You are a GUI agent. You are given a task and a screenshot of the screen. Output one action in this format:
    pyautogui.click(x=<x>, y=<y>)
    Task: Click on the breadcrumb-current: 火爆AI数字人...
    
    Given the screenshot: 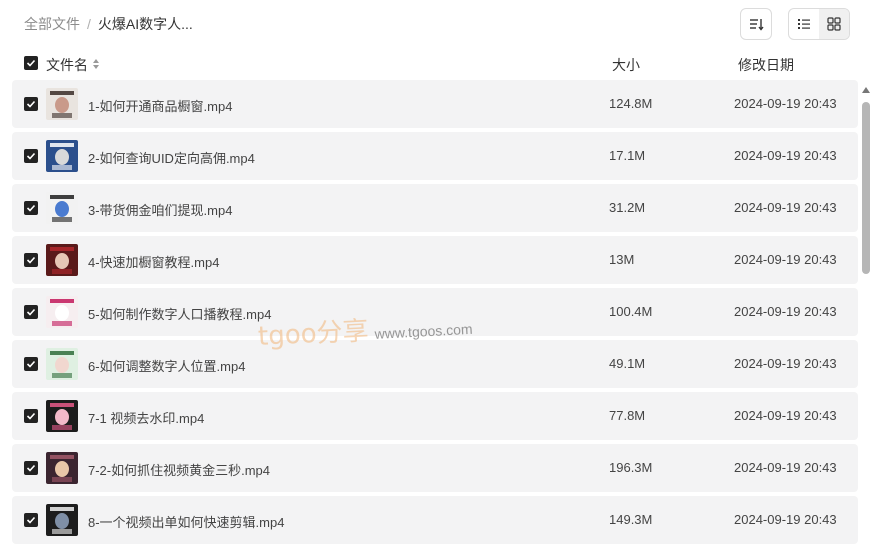 What is the action you would take?
    pyautogui.click(x=145, y=24)
    